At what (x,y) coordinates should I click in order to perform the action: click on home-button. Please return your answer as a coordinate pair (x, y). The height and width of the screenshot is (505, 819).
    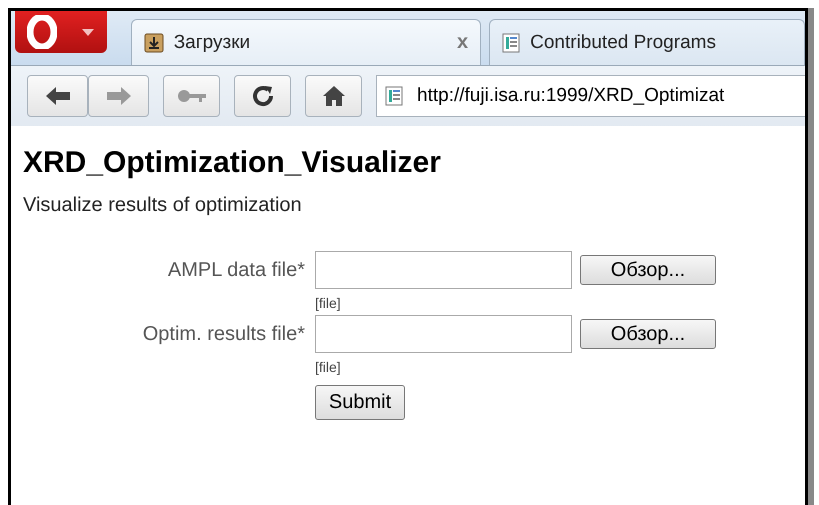
    Looking at the image, I should click on (333, 96).